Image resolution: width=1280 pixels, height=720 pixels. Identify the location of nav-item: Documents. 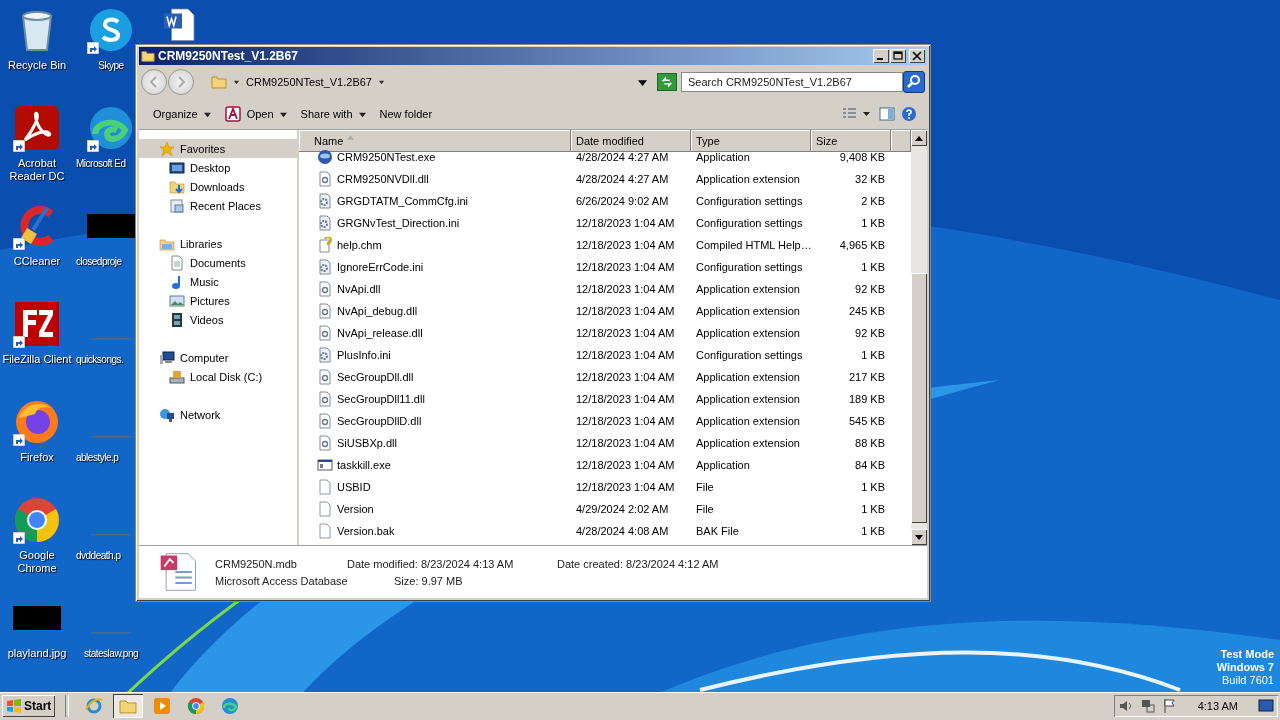
(218, 262).